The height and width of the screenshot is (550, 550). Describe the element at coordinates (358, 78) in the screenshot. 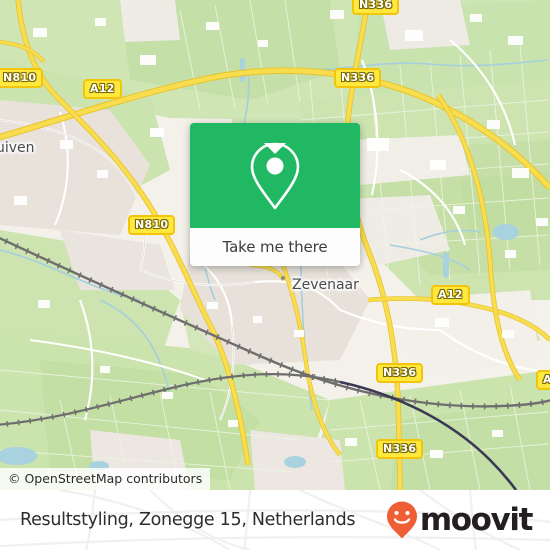

I see `road-shield-n336-upper: N336` at that location.